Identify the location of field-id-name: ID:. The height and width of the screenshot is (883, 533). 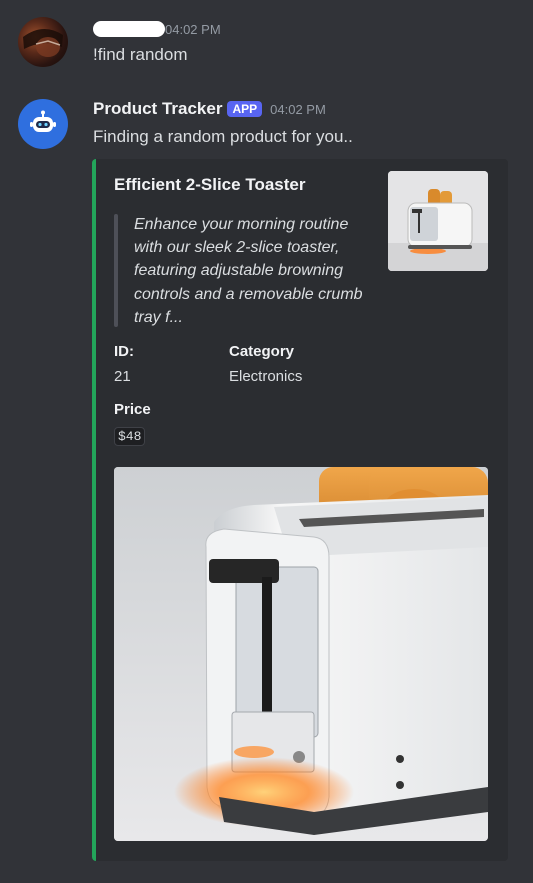
(124, 351).